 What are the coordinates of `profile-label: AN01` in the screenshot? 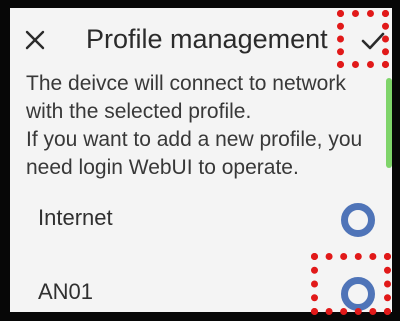 It's located at (66, 291).